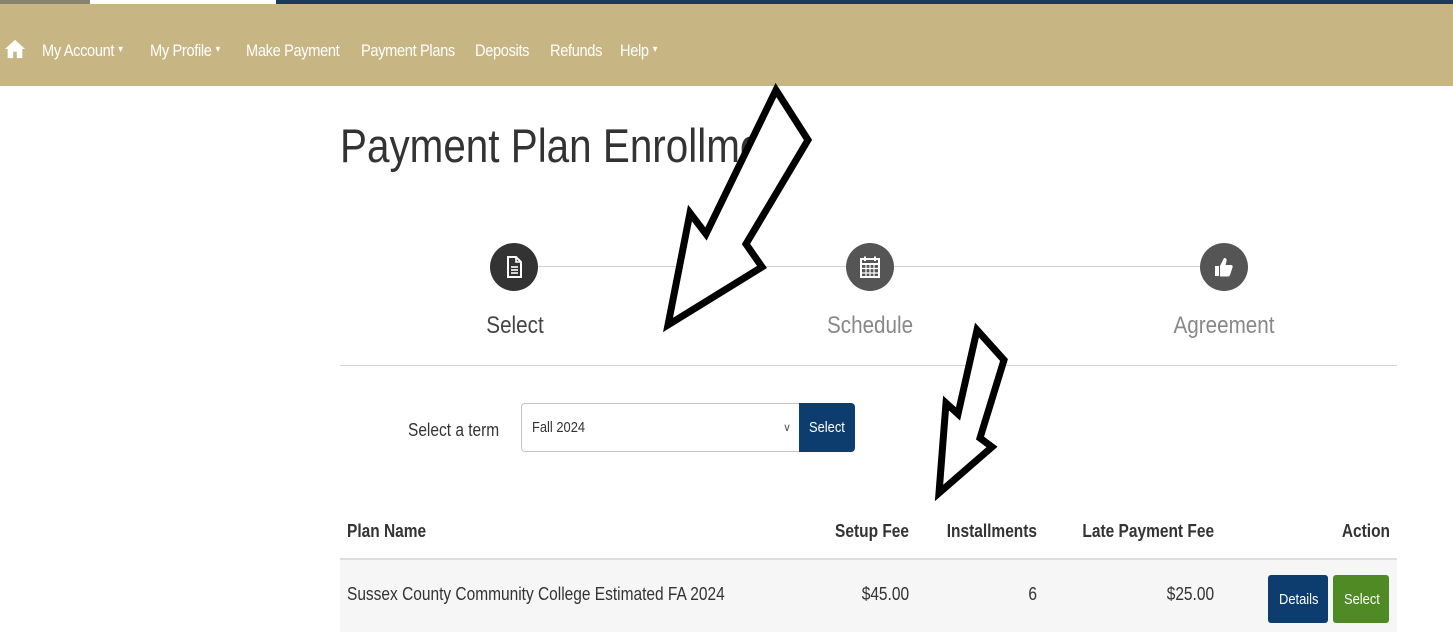 The height and width of the screenshot is (632, 1453). What do you see at coordinates (15, 49) in the screenshot?
I see `home-icon` at bounding box center [15, 49].